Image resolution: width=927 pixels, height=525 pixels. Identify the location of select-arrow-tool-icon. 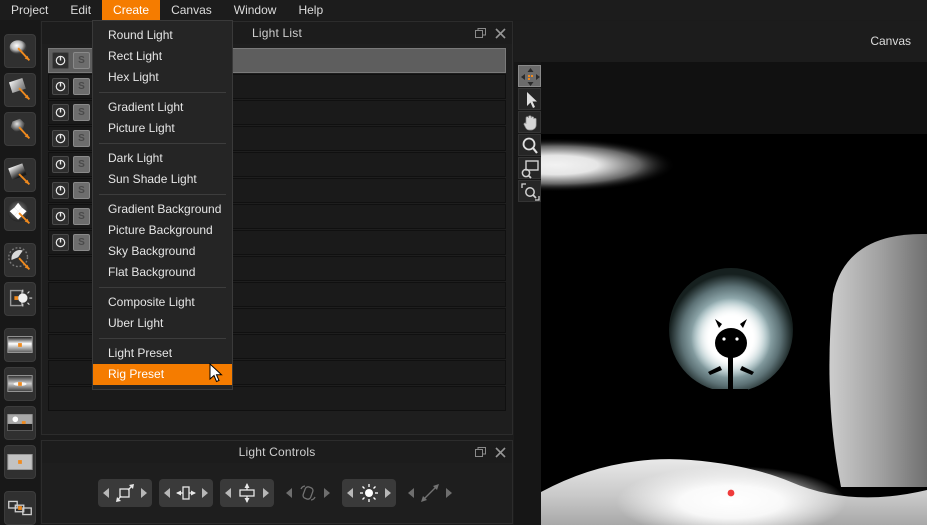
(529, 99).